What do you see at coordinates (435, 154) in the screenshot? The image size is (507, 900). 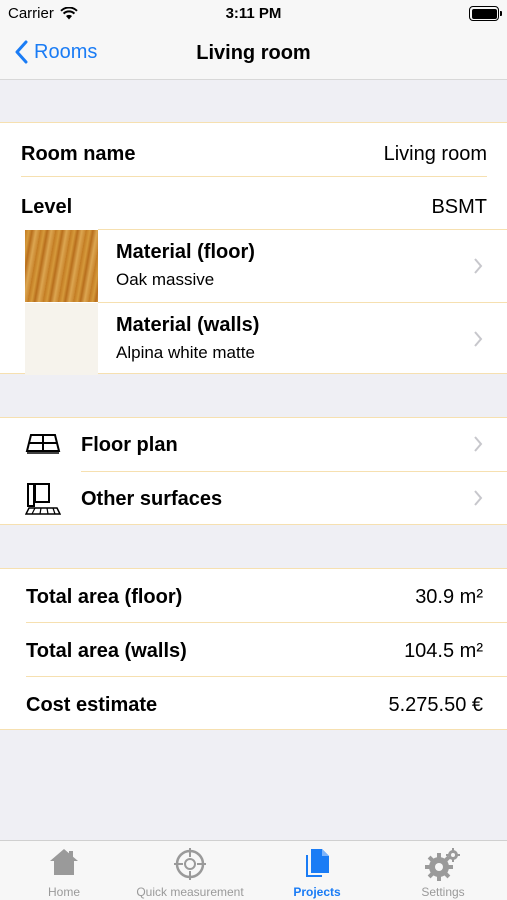 I see `room-name-value: Living room` at bounding box center [435, 154].